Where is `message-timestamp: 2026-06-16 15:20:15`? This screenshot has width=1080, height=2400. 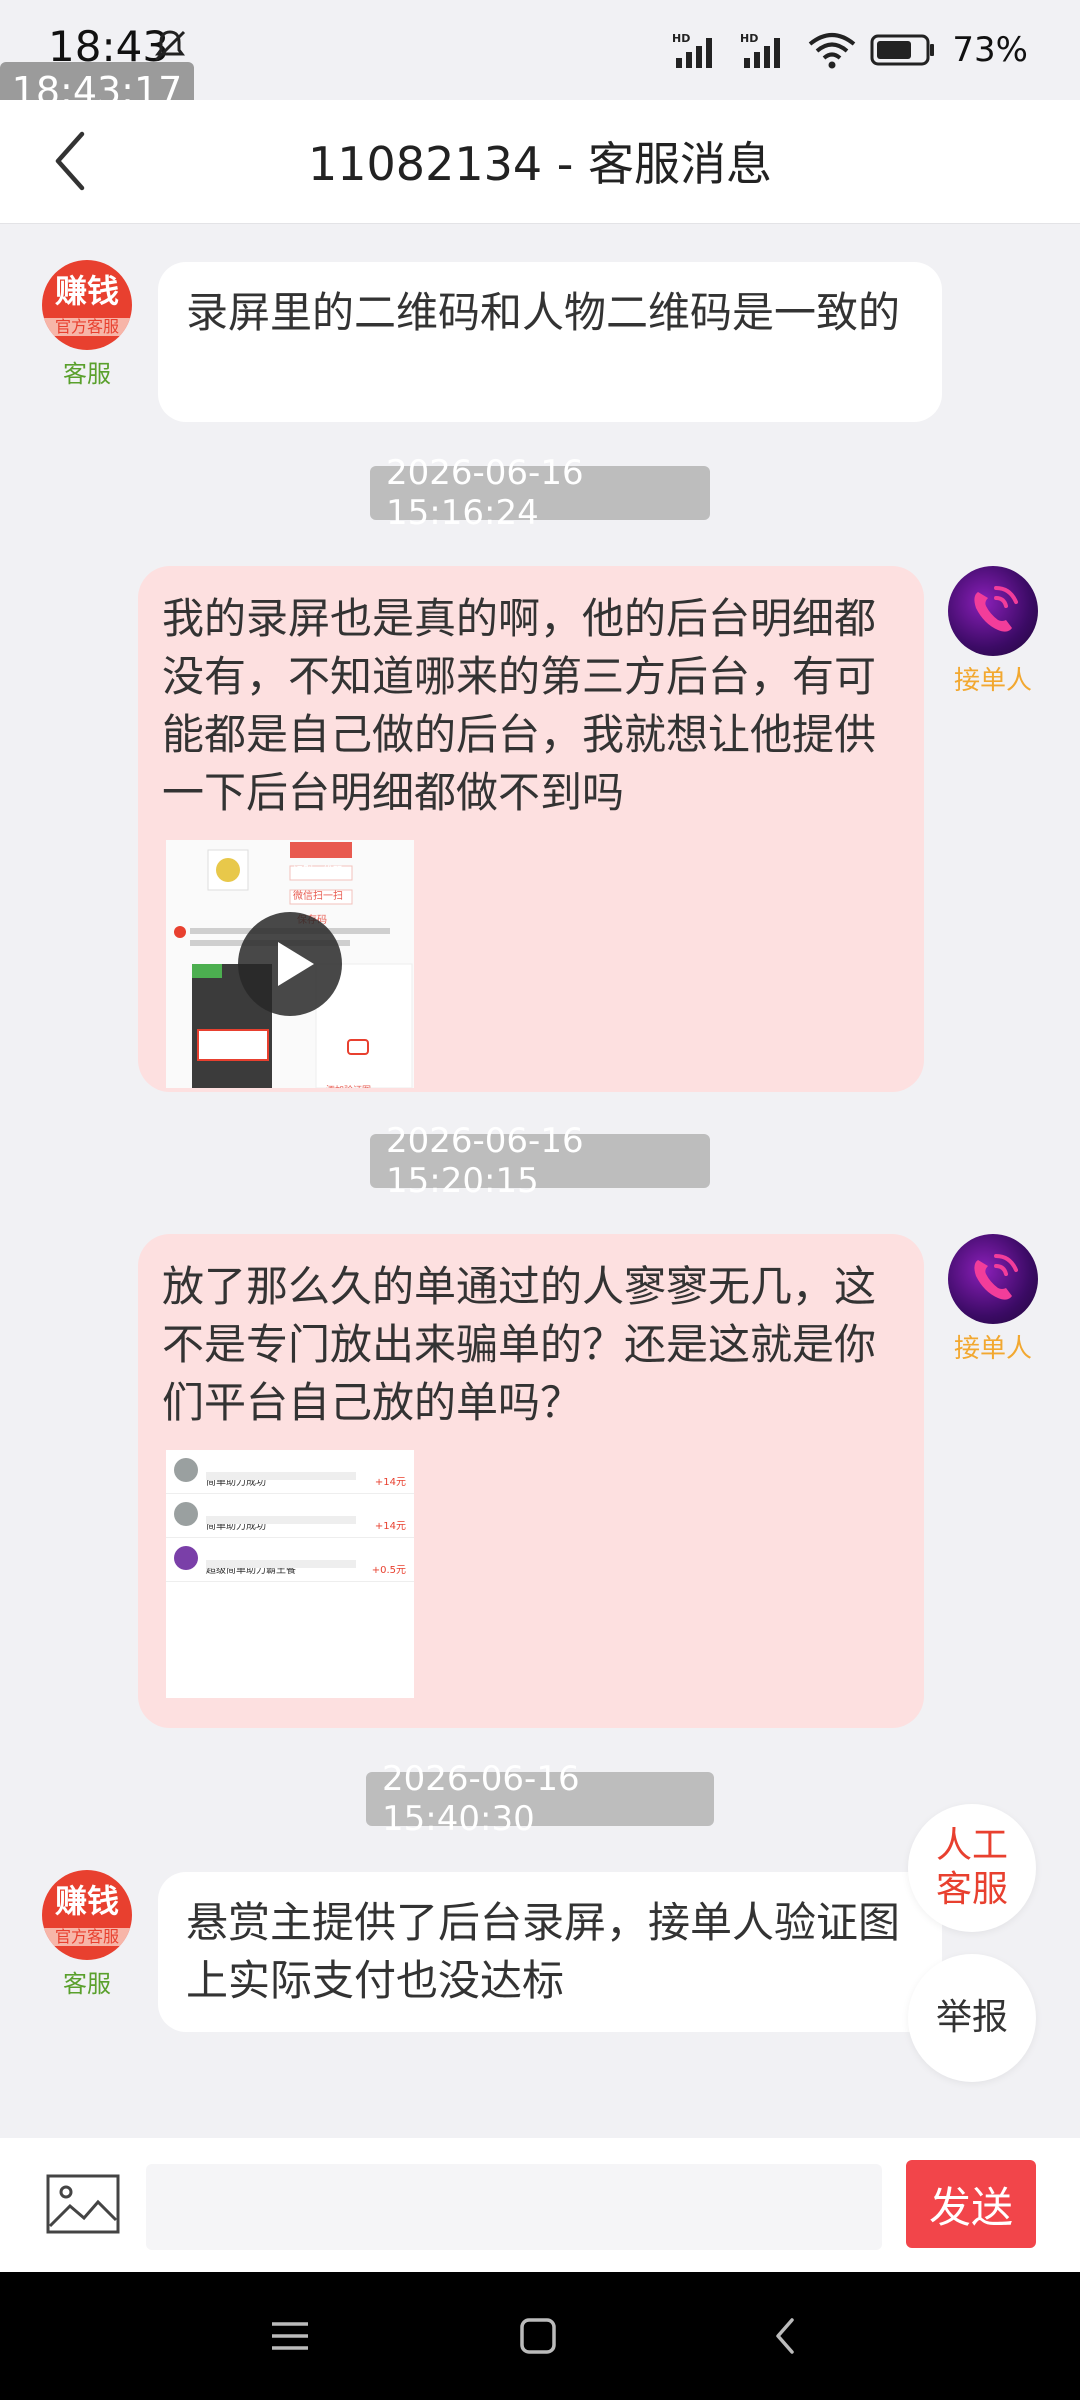
message-timestamp: 2026-06-16 15:20:15 is located at coordinates (540, 1161).